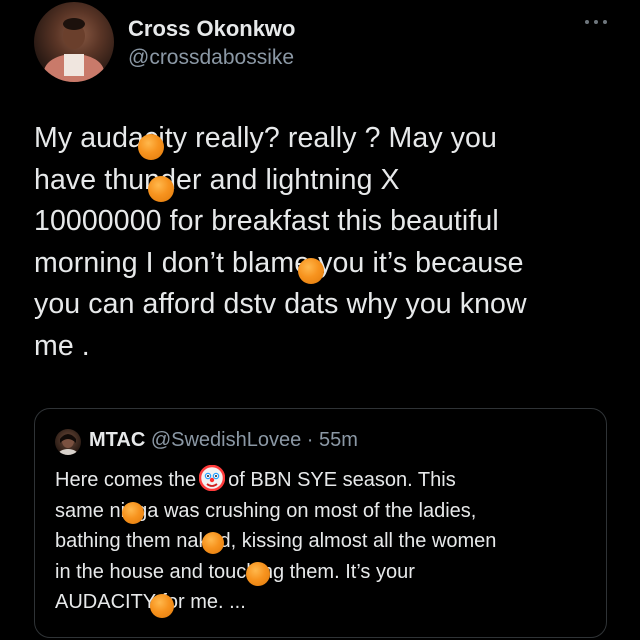 The height and width of the screenshot is (640, 640). I want to click on quoted-line: Here comes the of BBN SYE season. This, so click(327, 480).